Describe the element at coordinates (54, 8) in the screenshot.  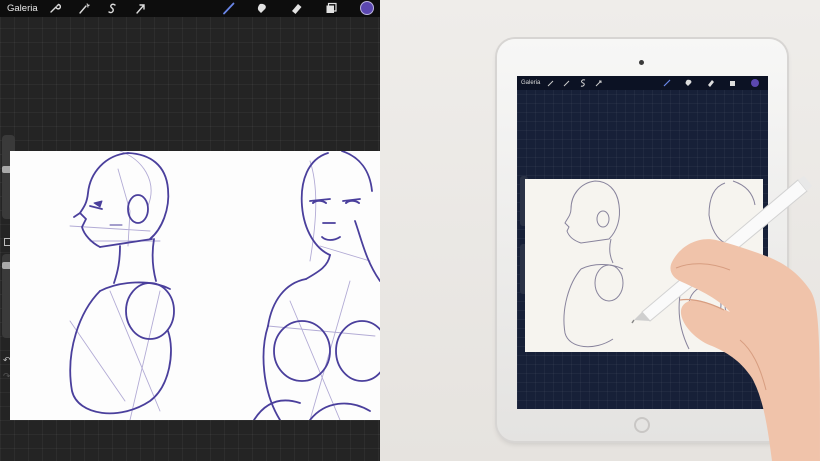
I see `wrench-icon` at that location.